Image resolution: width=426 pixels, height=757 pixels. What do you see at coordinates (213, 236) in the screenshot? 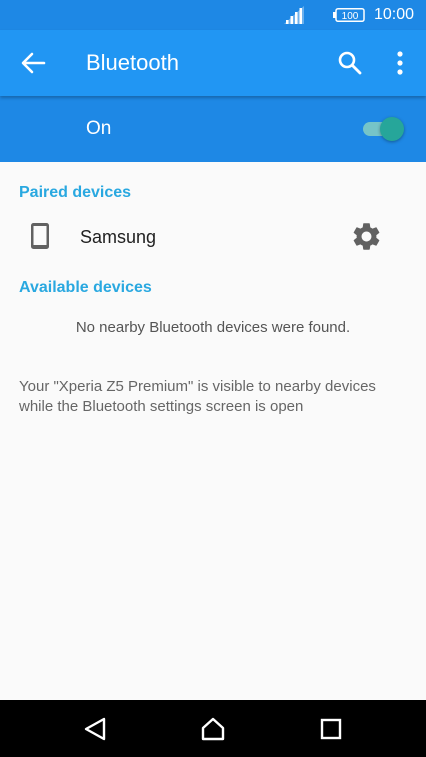
I see `paired-device-row: Samsung` at bounding box center [213, 236].